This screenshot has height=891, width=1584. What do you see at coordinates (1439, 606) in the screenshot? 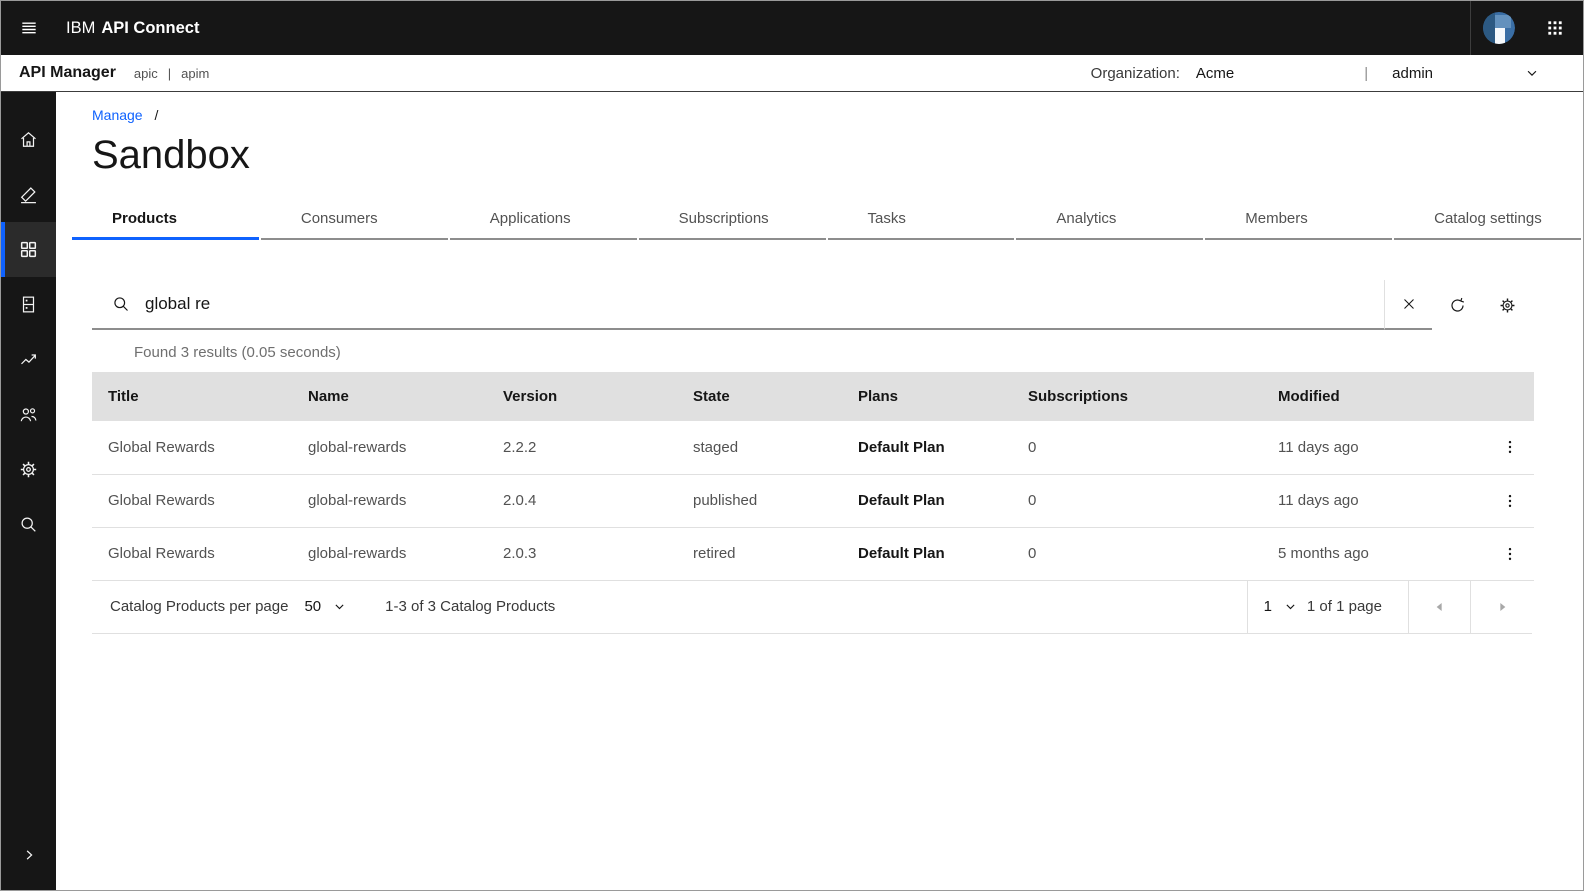
I see `previous-page-button` at bounding box center [1439, 606].